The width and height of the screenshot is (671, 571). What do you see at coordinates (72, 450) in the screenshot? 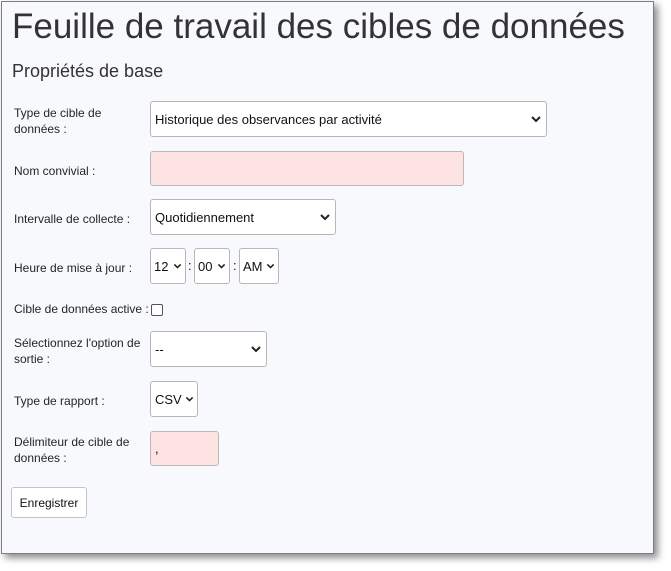
I see `delimiter-label: Délimiteur de cible de données :` at bounding box center [72, 450].